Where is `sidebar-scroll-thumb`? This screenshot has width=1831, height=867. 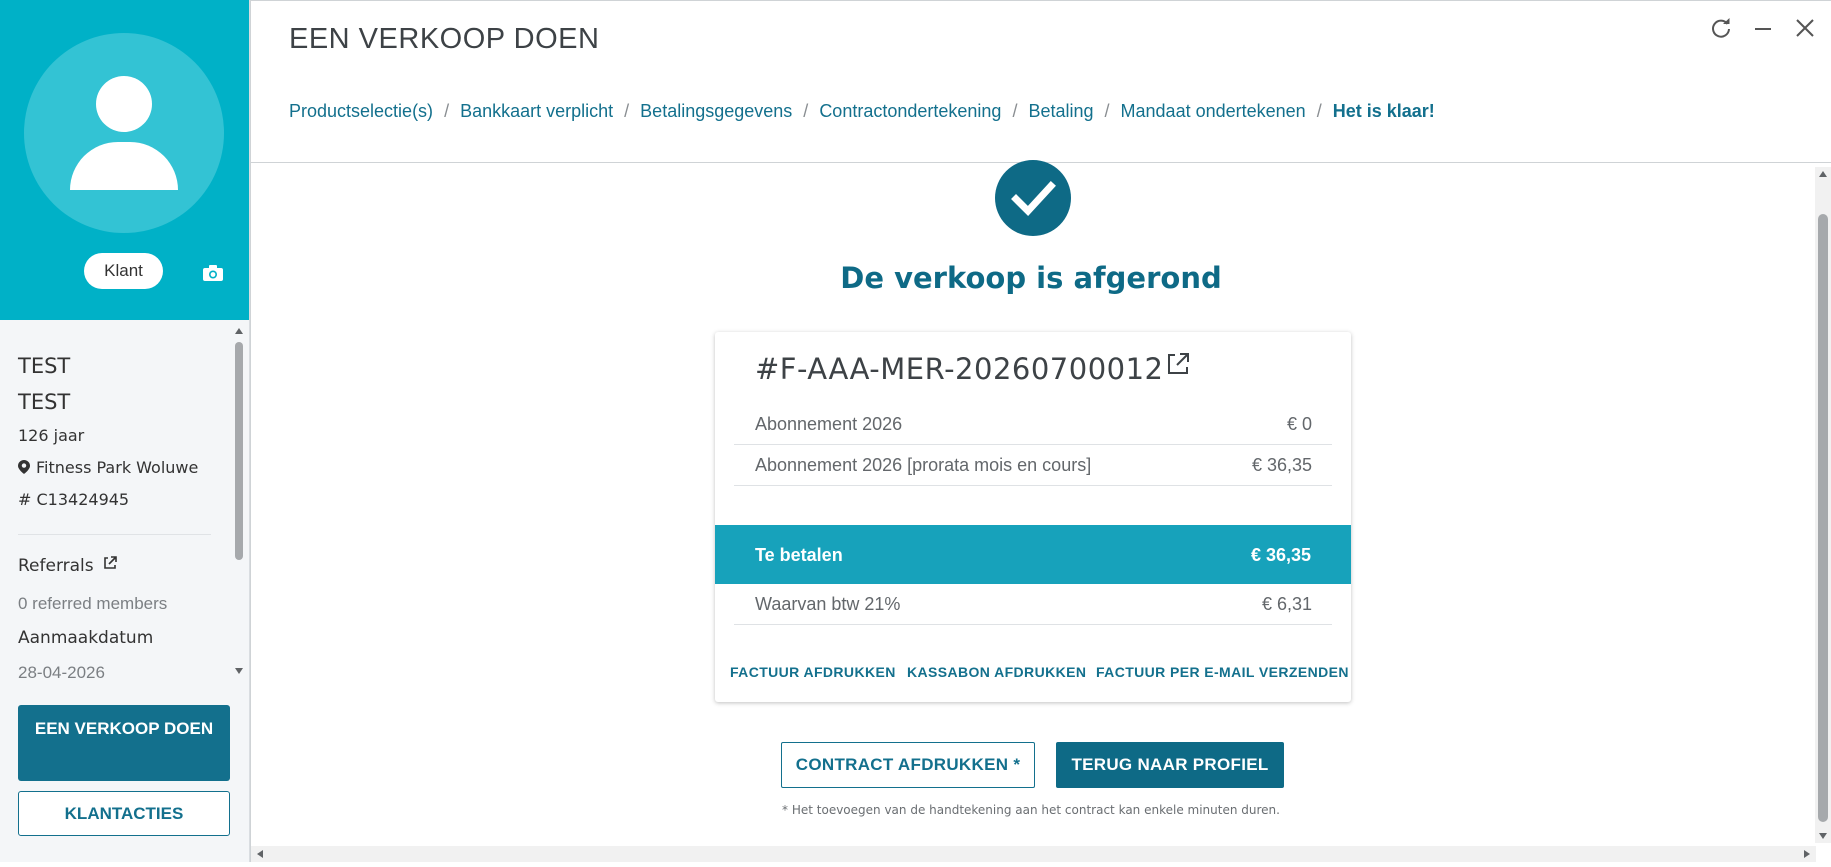 sidebar-scroll-thumb is located at coordinates (239, 451).